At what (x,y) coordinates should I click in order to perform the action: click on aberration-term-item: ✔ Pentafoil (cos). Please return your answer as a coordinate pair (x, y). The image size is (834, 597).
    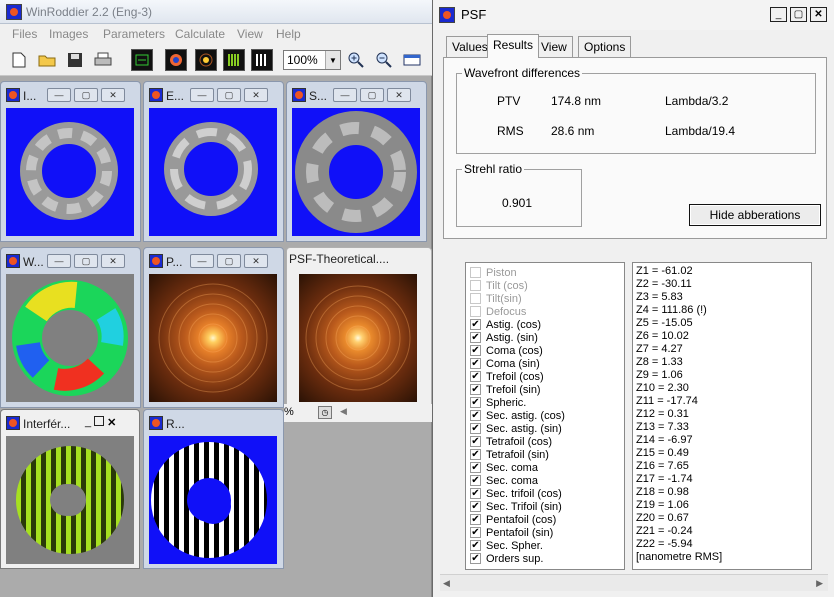
    Looking at the image, I should click on (513, 519).